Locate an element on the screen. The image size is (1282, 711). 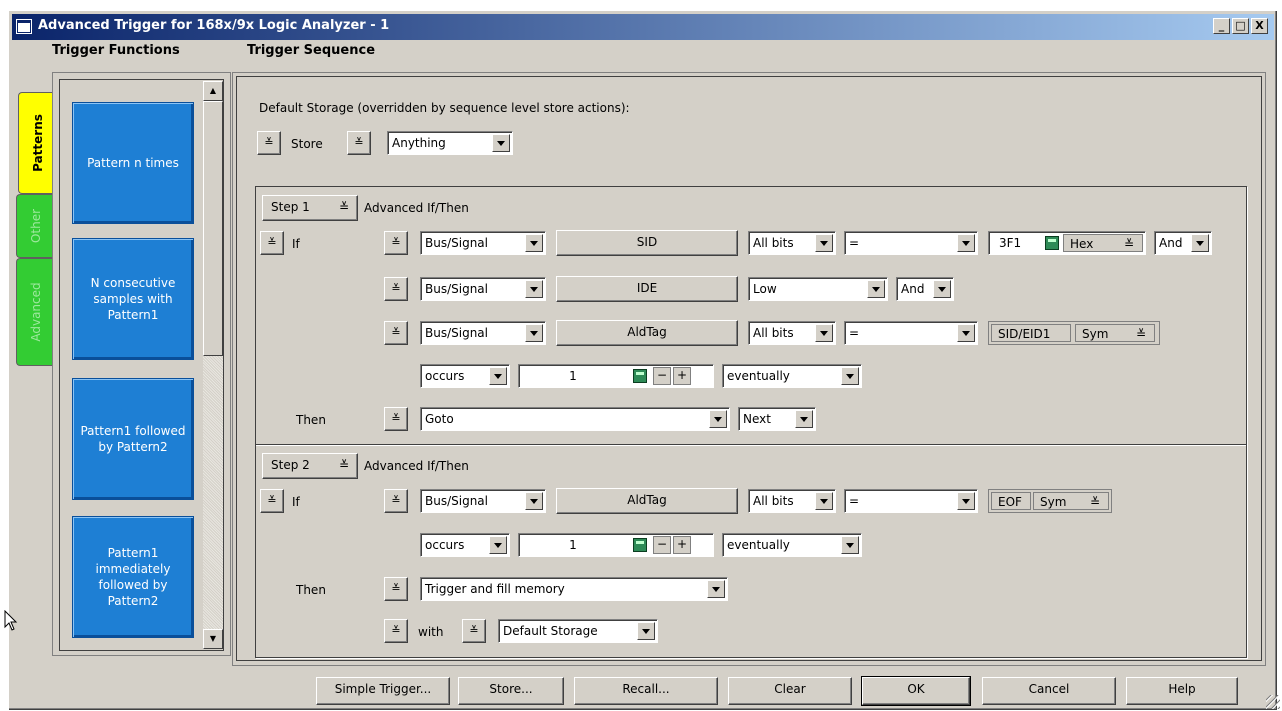
maximize-button: □ is located at coordinates (1240, 26).